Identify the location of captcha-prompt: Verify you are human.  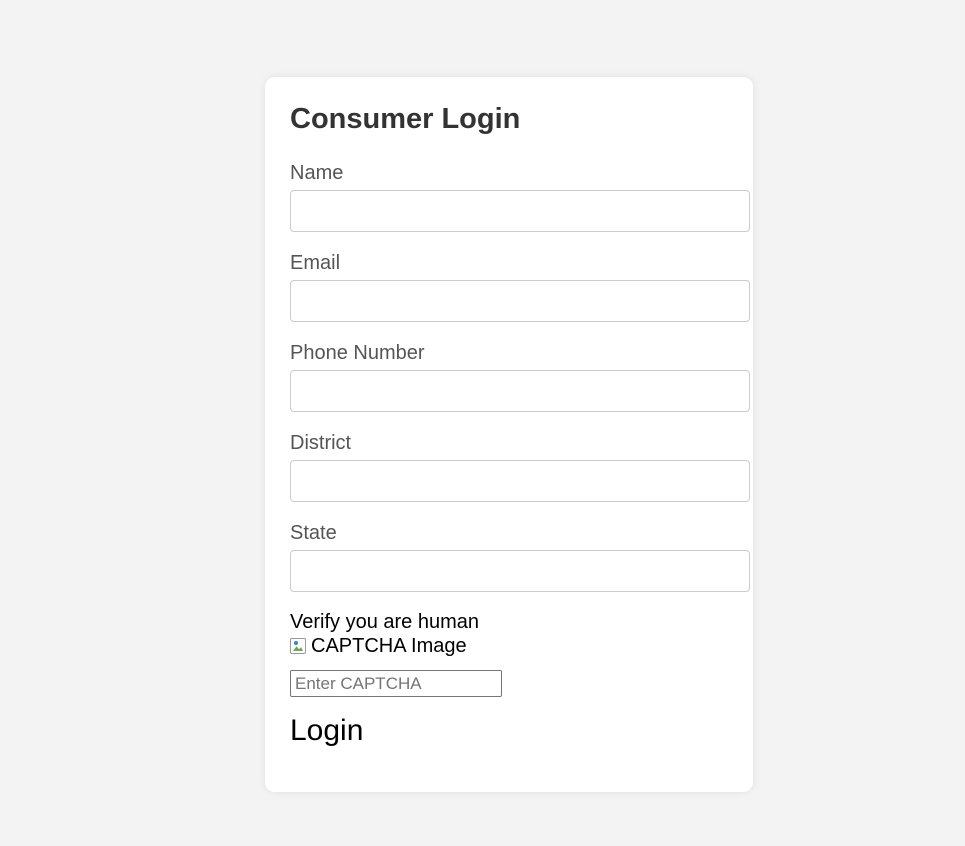
(384, 622).